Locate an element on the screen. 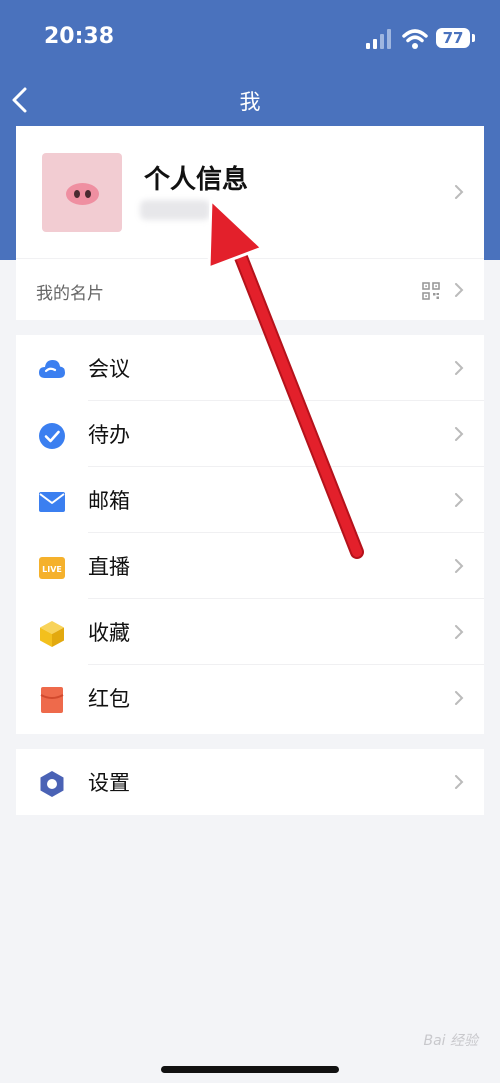  battery-indicator: 77 is located at coordinates (453, 38).